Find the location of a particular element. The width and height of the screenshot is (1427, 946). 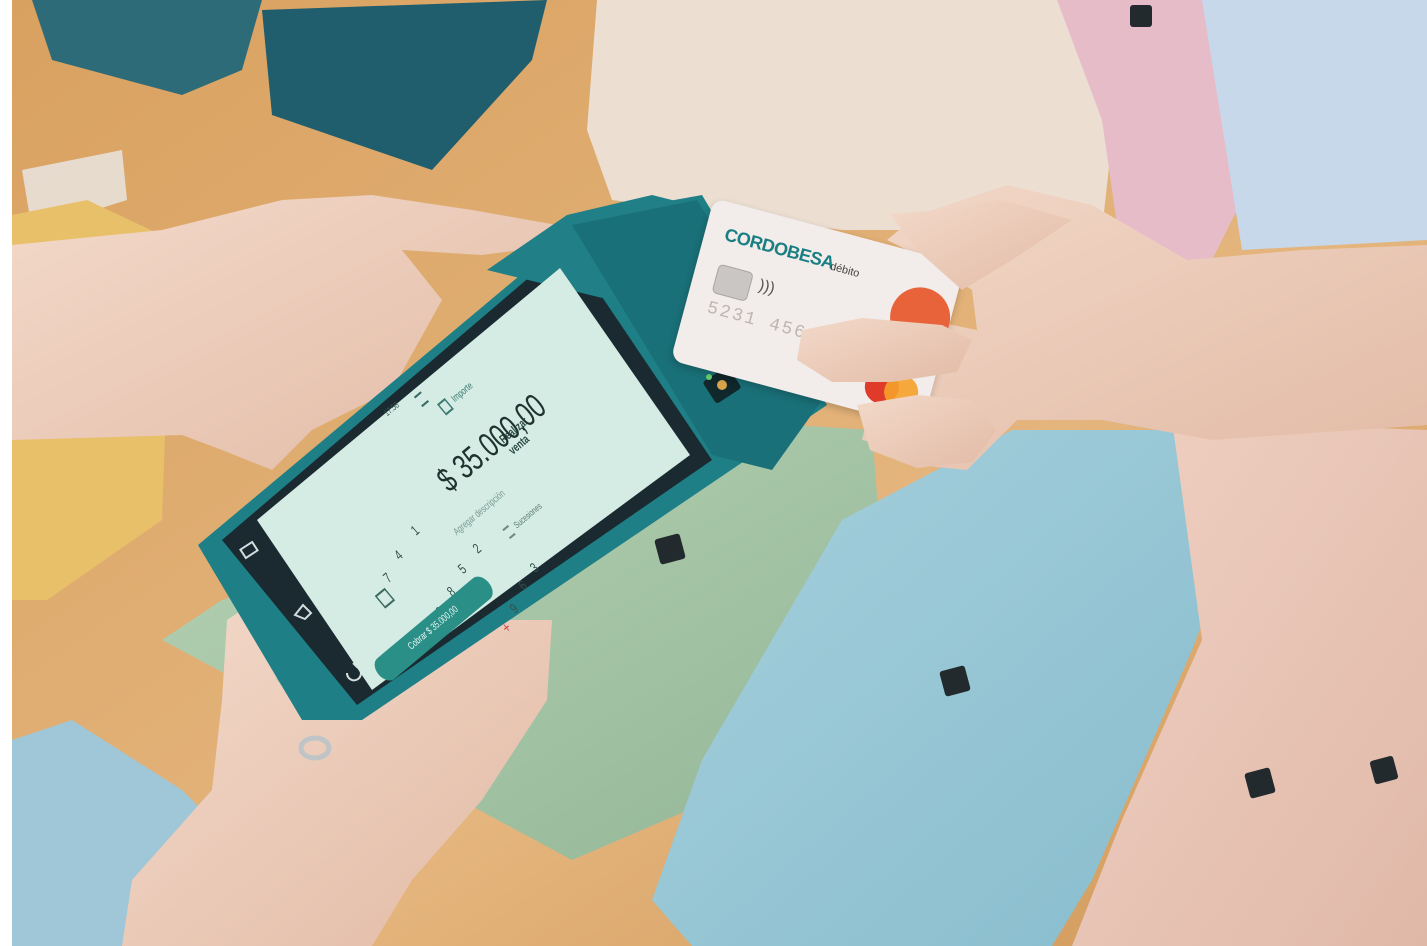

middle-finger is located at coordinates (927, 431).